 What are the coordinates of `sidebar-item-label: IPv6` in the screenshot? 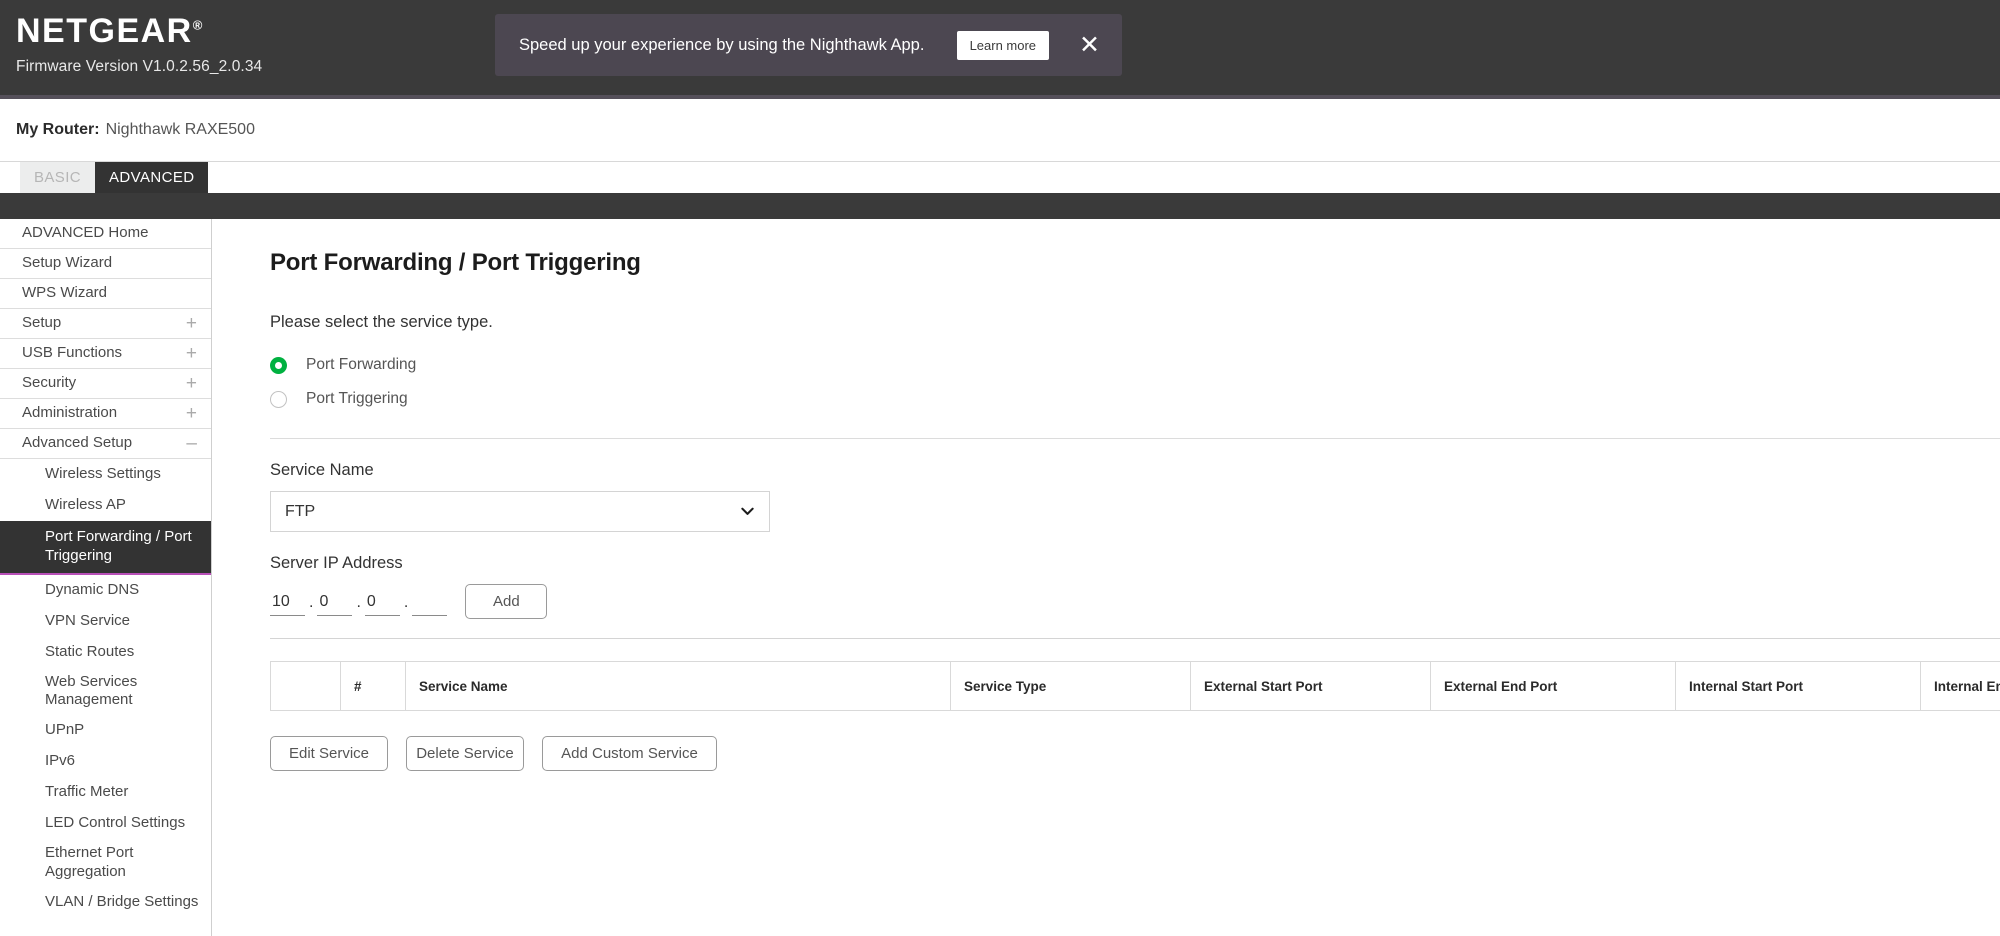 It's located at (60, 761).